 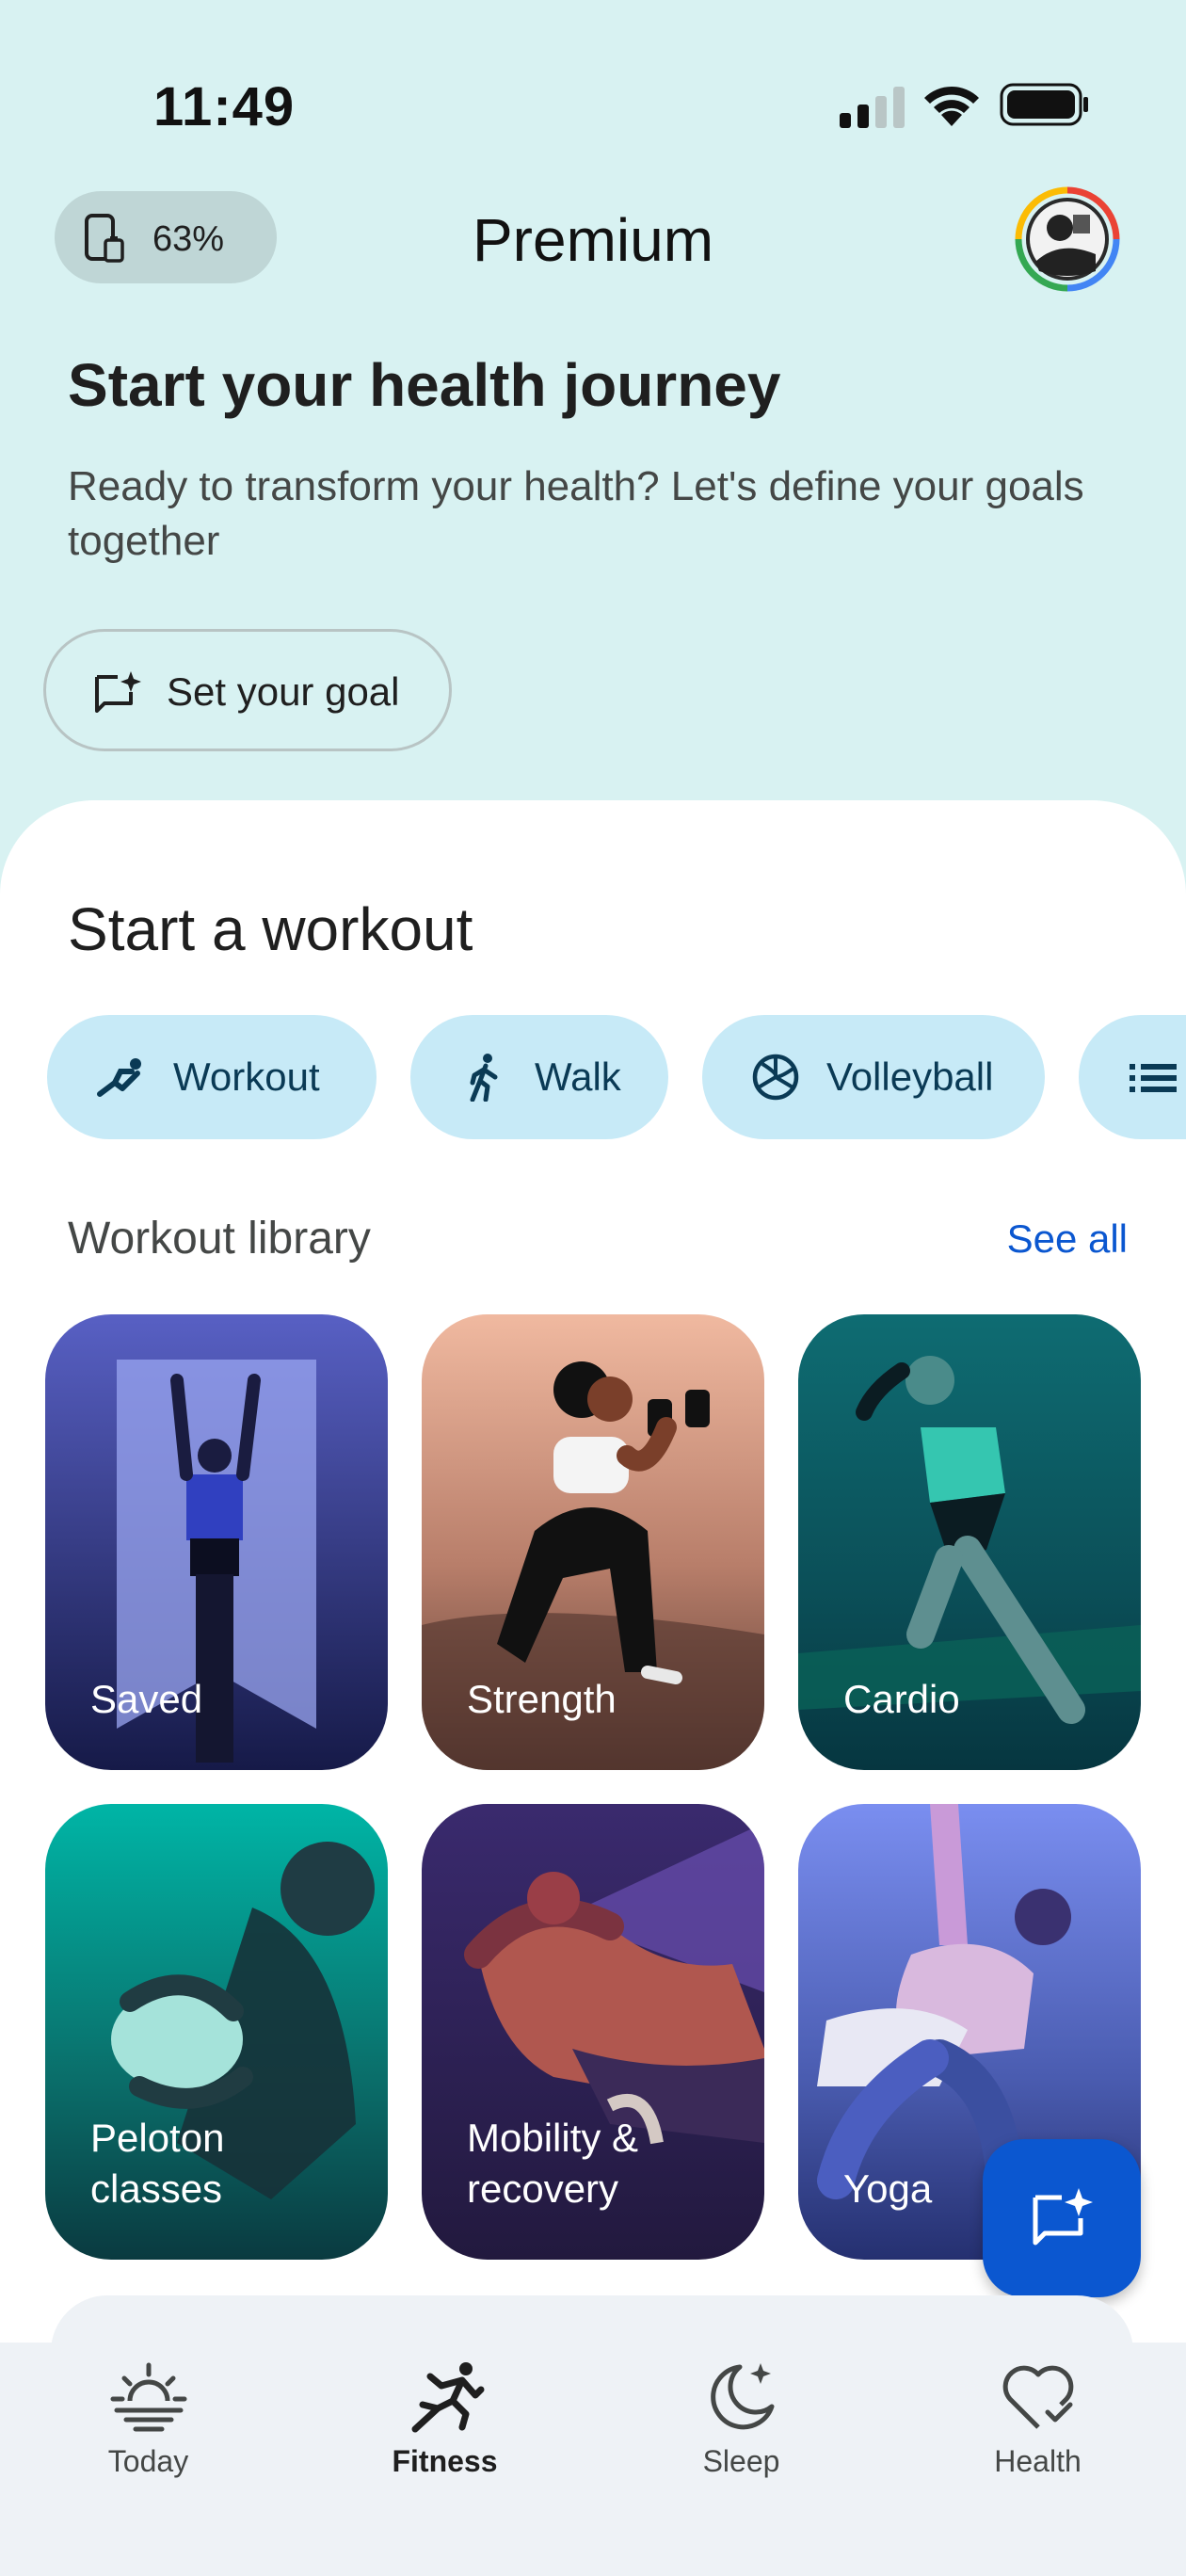 I want to click on chip-walk-label: Walk, so click(x=578, y=1077).